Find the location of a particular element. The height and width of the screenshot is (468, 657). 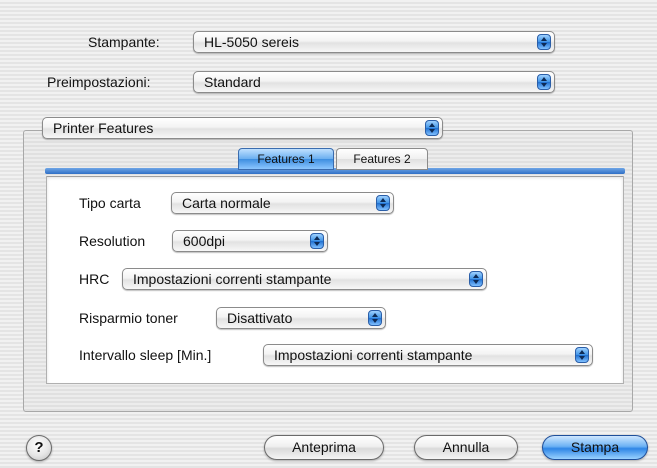

hrc-value: Impostazioni correnti stampante is located at coordinates (232, 279).